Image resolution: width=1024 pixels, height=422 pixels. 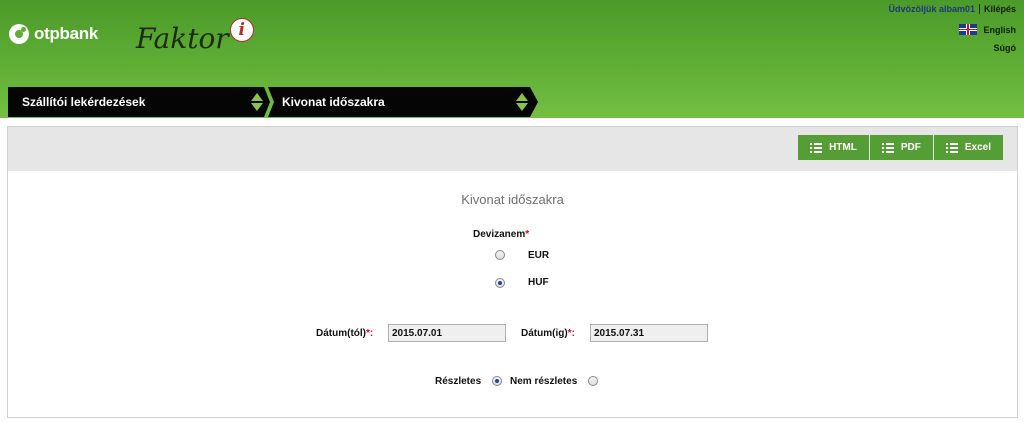 What do you see at coordinates (999, 30) in the screenshot?
I see `language-link: English` at bounding box center [999, 30].